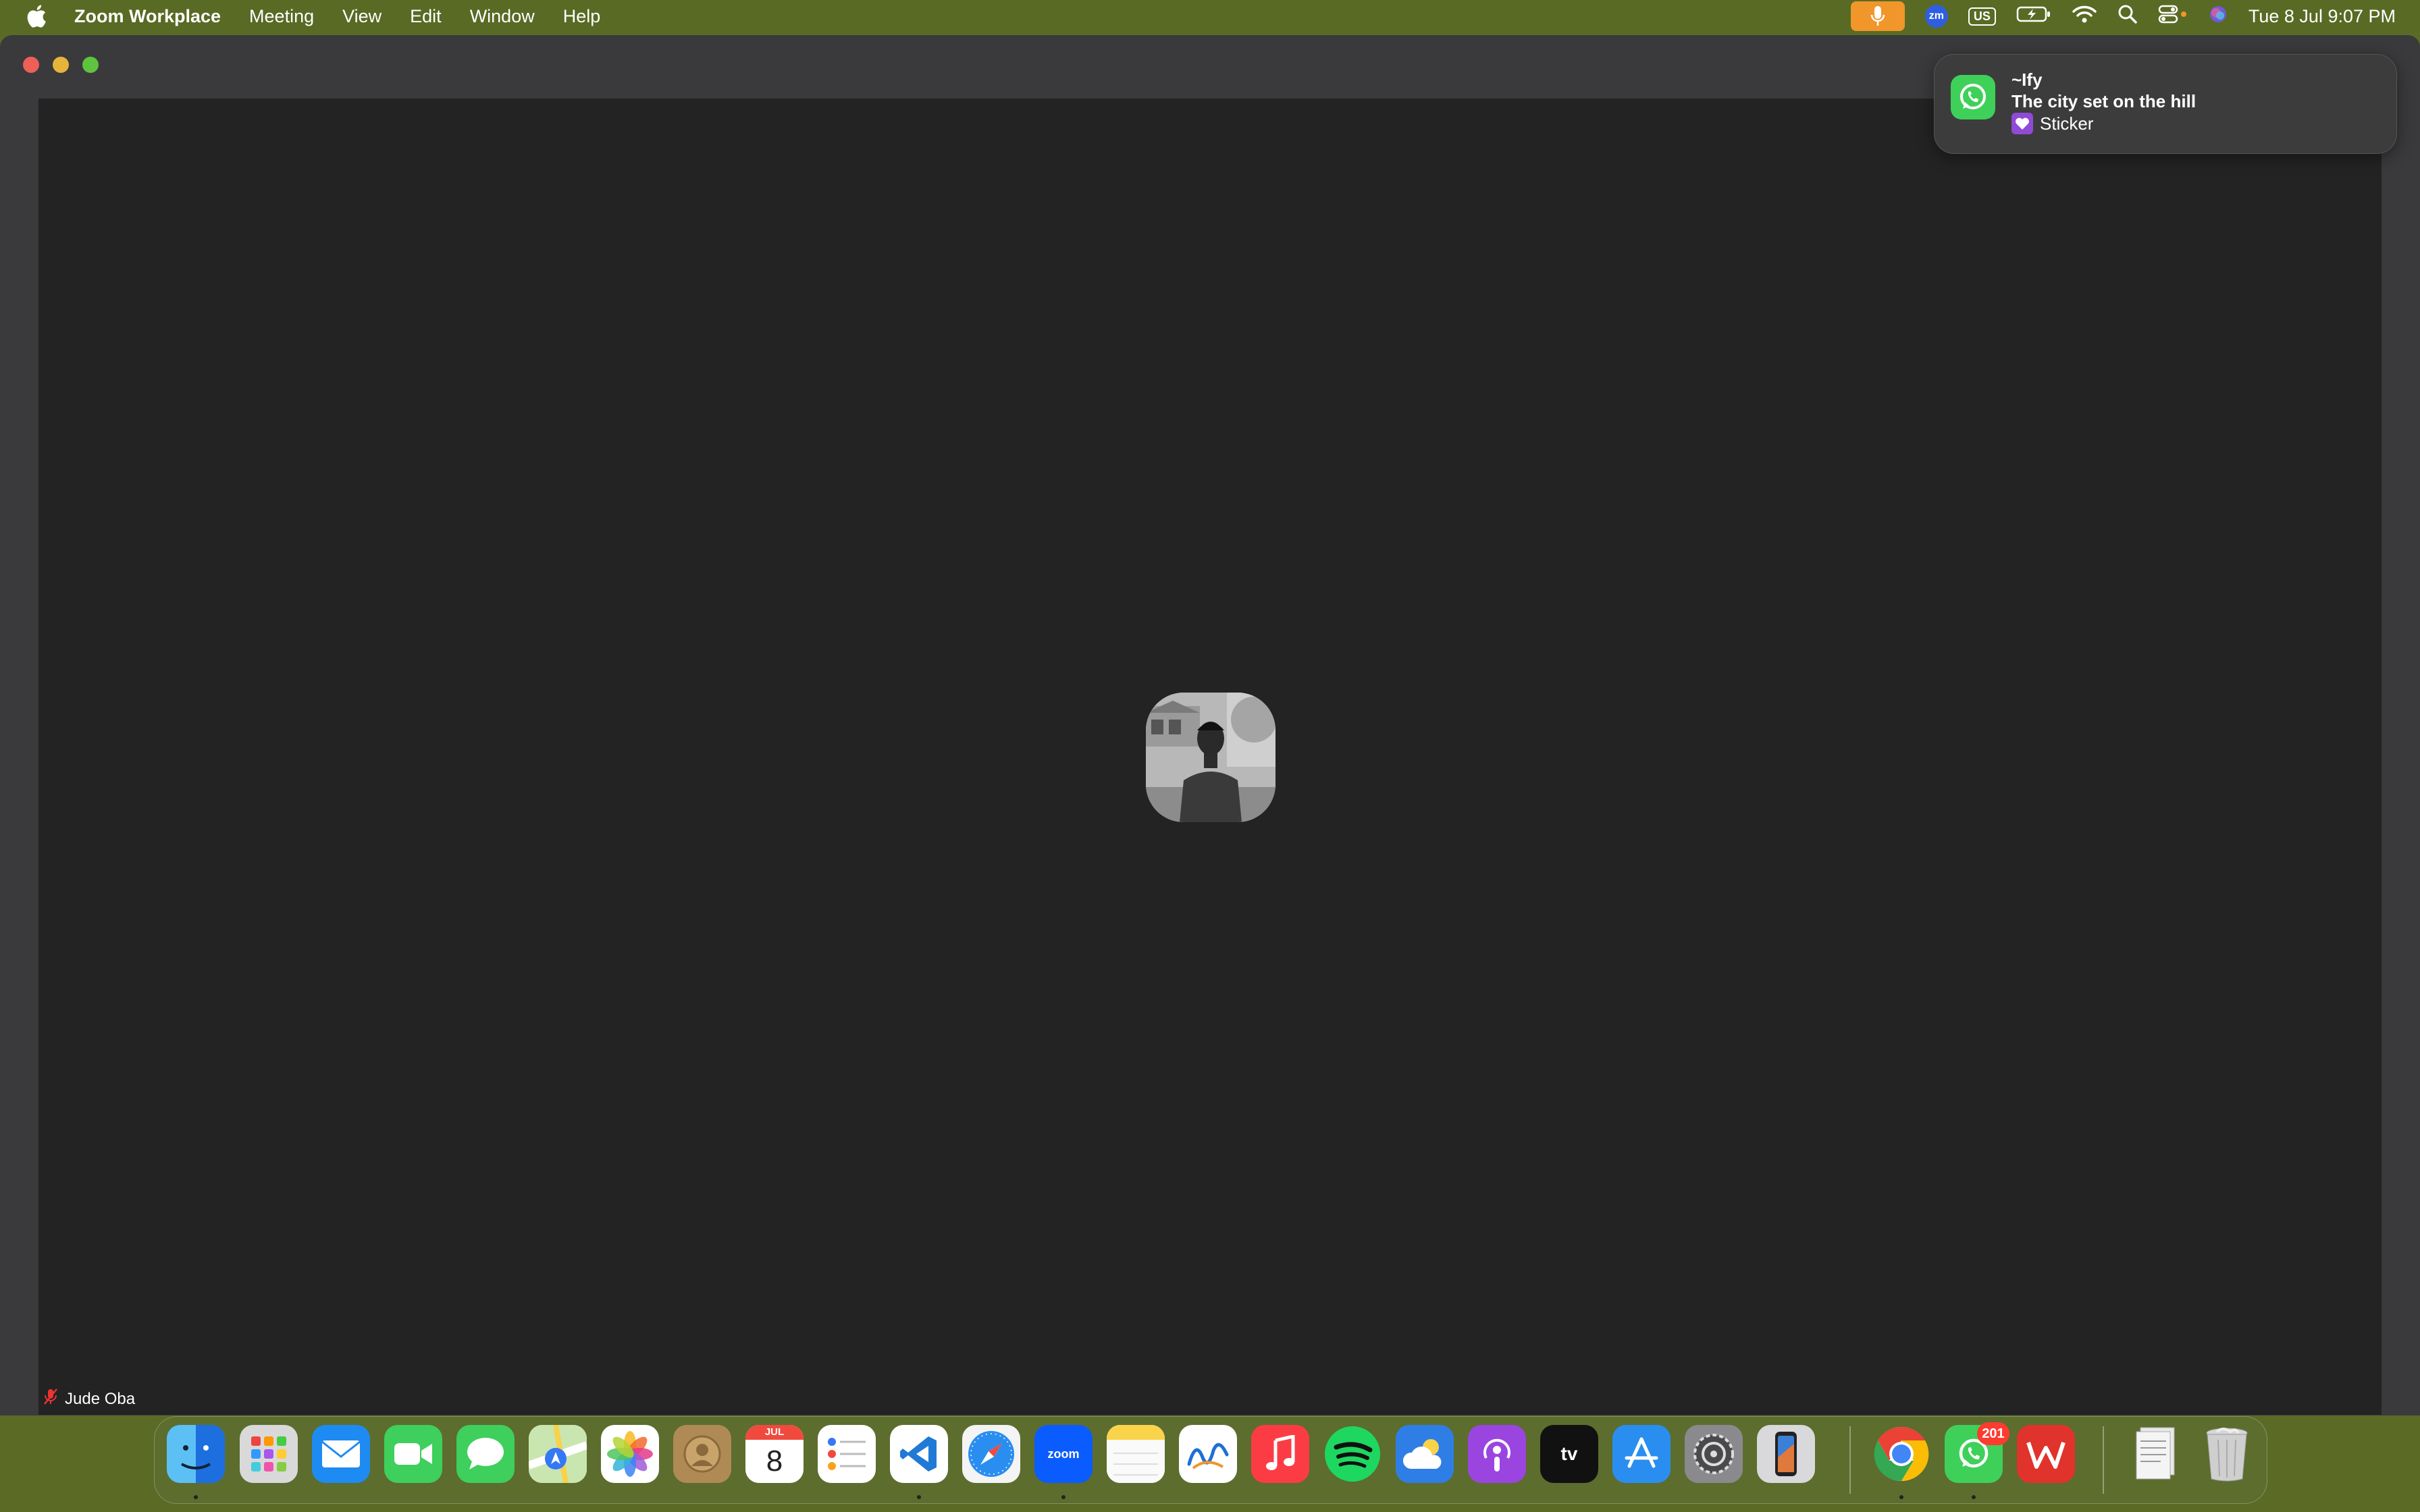  I want to click on control-center-icon, so click(2173, 16).